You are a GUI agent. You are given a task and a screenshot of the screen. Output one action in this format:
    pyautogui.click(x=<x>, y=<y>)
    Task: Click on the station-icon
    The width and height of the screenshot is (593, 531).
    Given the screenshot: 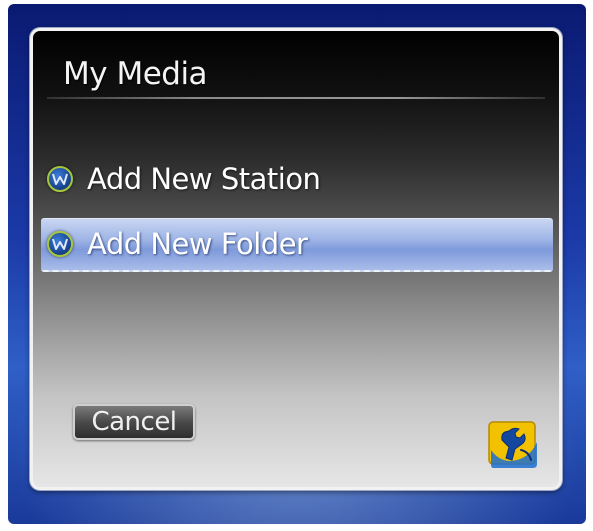 What is the action you would take?
    pyautogui.click(x=60, y=179)
    